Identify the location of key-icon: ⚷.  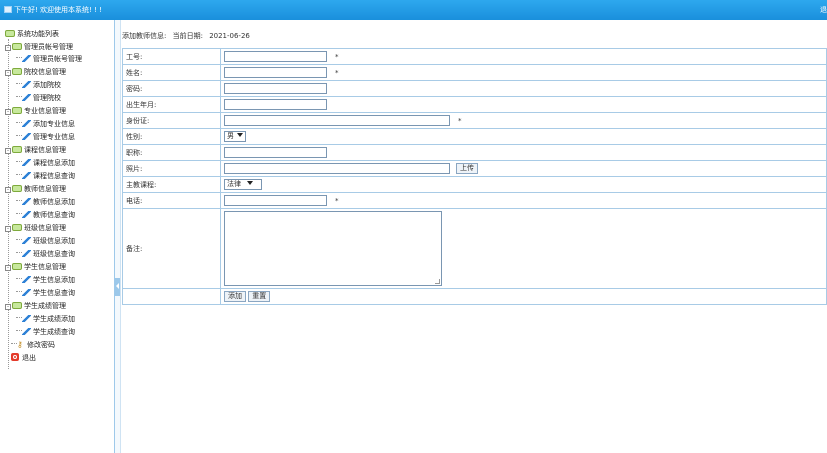
(20, 344).